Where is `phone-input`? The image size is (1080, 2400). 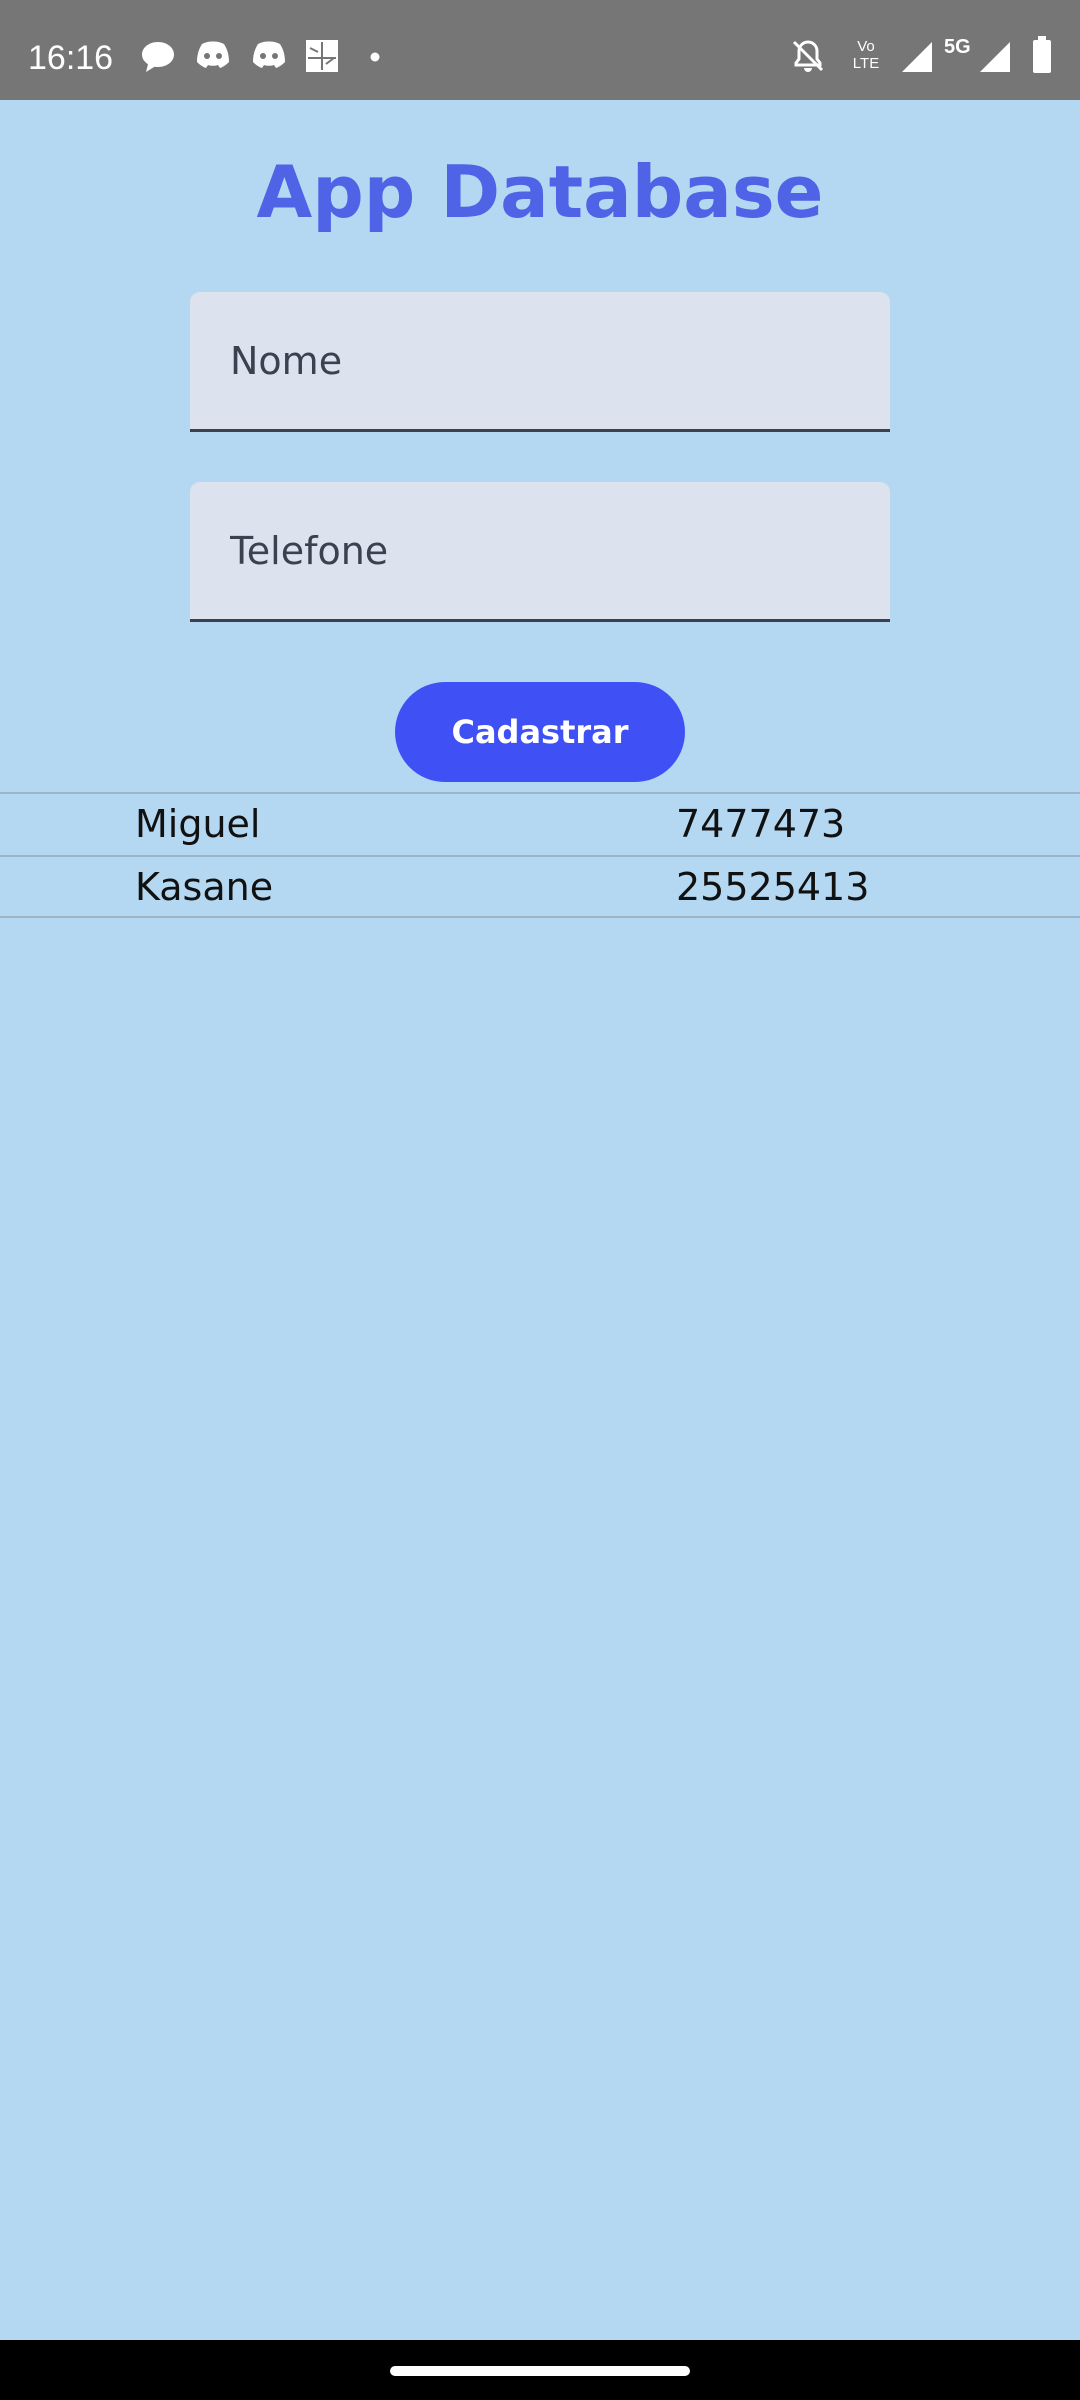
phone-input is located at coordinates (540, 550).